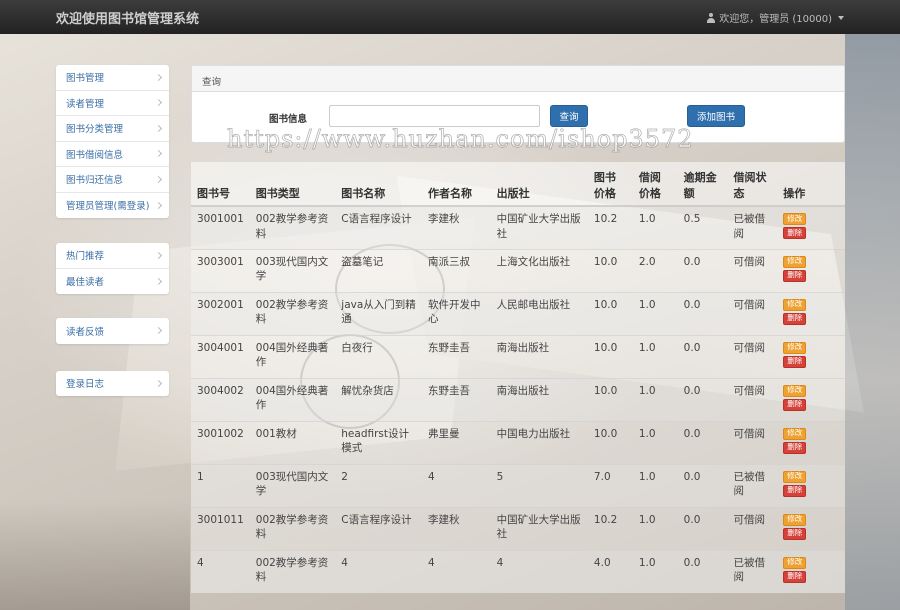 This screenshot has width=900, height=610. I want to click on table-cell: 白夜行, so click(379, 356).